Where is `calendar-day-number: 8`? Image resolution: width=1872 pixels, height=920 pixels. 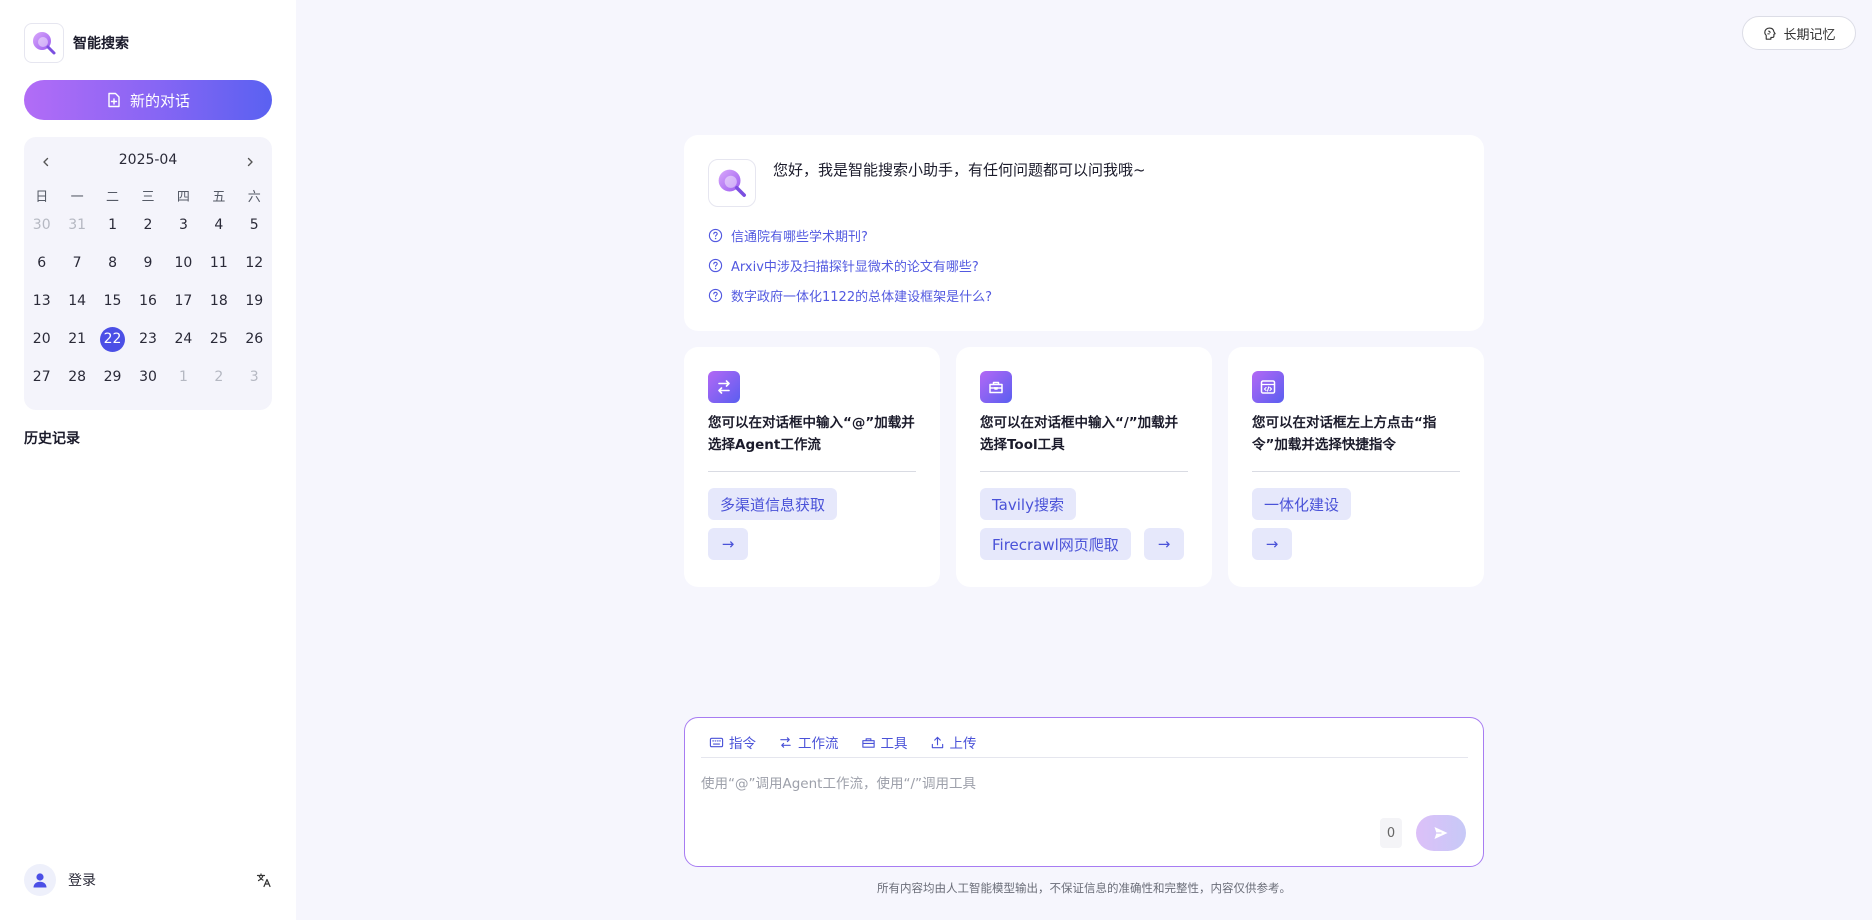 calendar-day-number: 8 is located at coordinates (113, 263).